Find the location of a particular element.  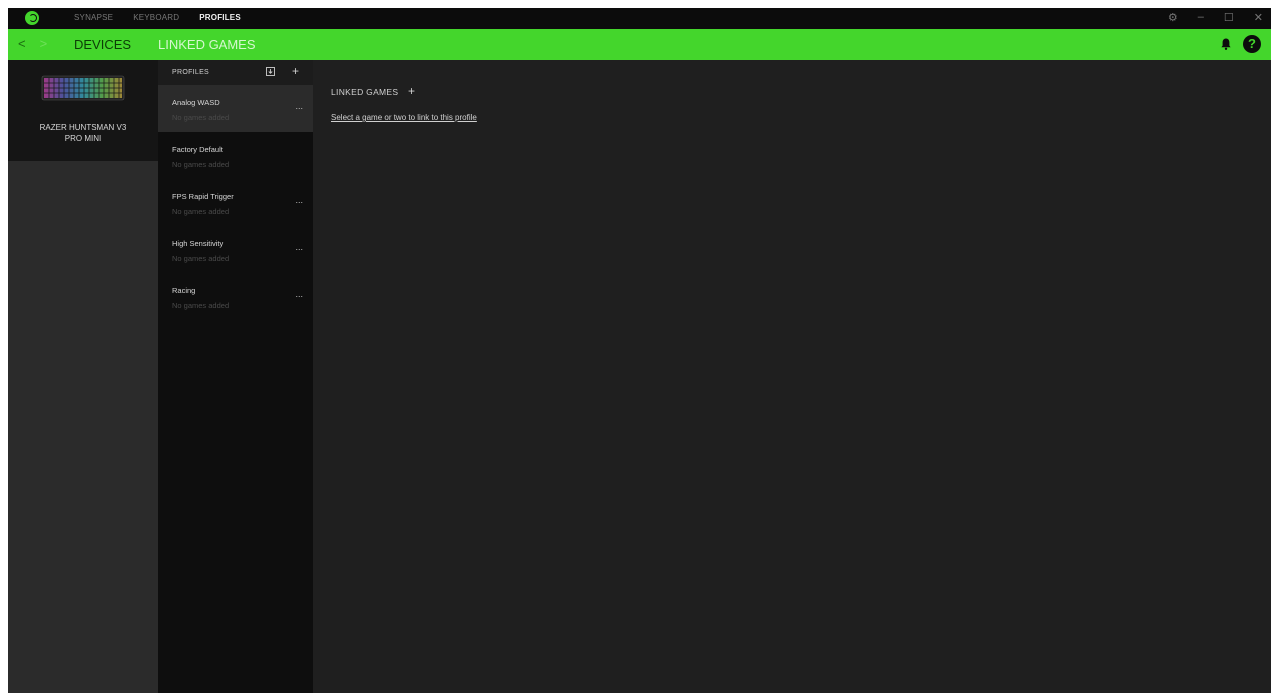

notification-bell-icon is located at coordinates (1226, 44).